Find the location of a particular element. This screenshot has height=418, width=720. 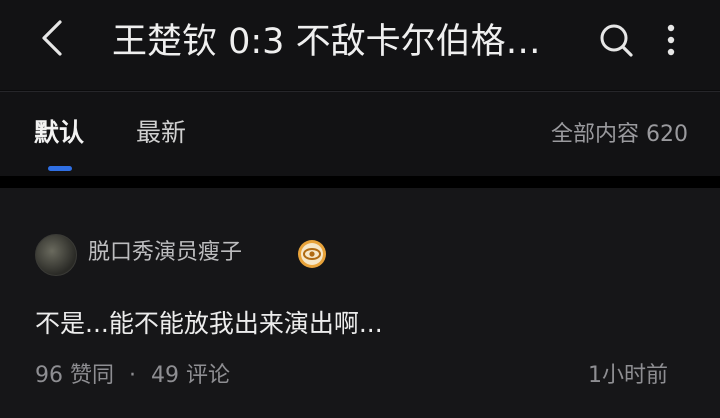

comment-time: 1小时前 is located at coordinates (628, 375).